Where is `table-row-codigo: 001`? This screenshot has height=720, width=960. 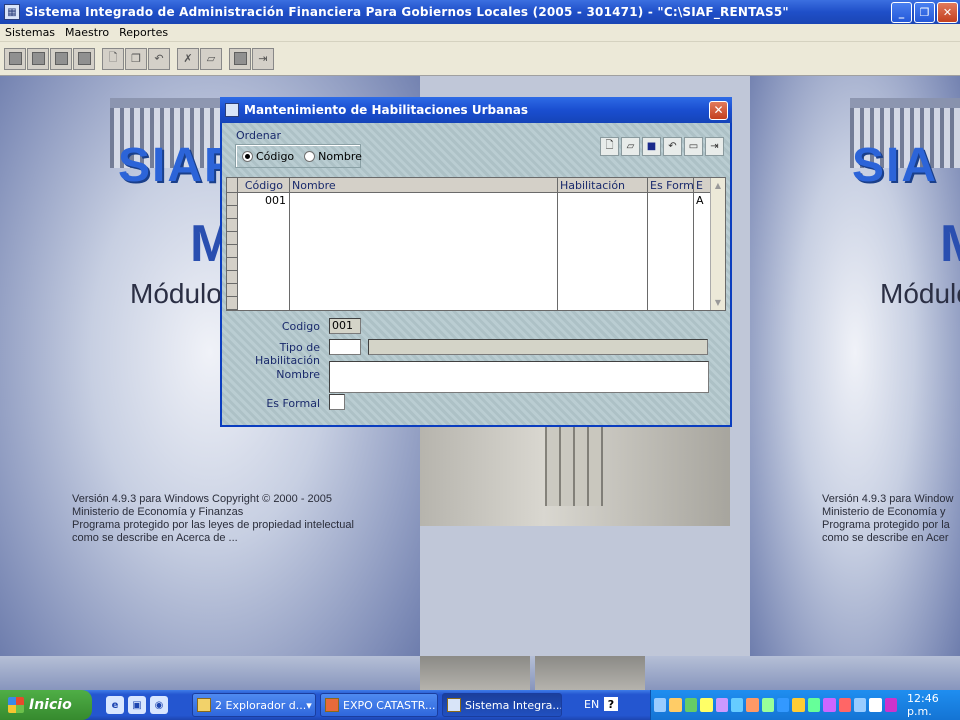 table-row-codigo: 001 is located at coordinates (263, 200).